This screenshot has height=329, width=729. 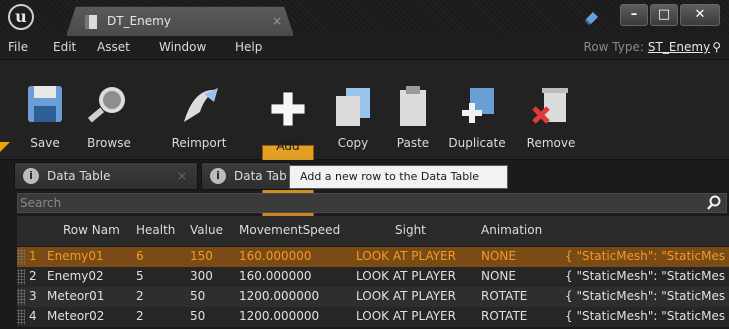 I want to click on column-header-health: Health, so click(x=161, y=230).